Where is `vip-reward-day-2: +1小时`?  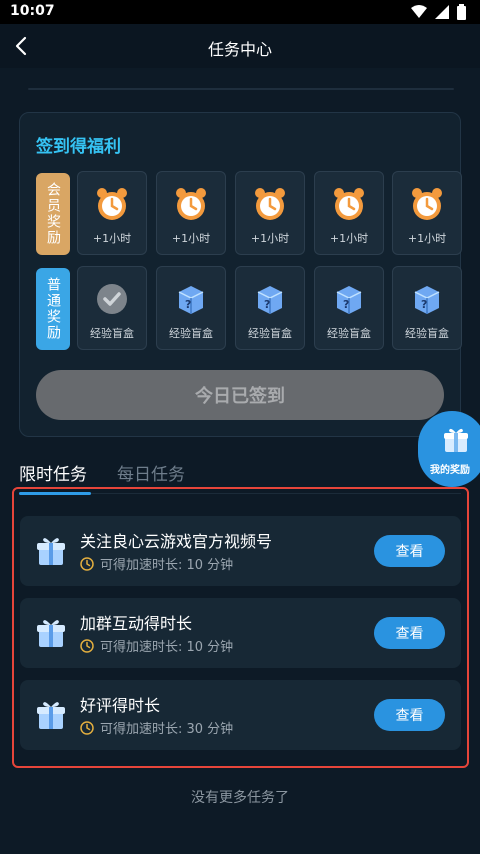
vip-reward-day-2: +1小时 is located at coordinates (191, 213).